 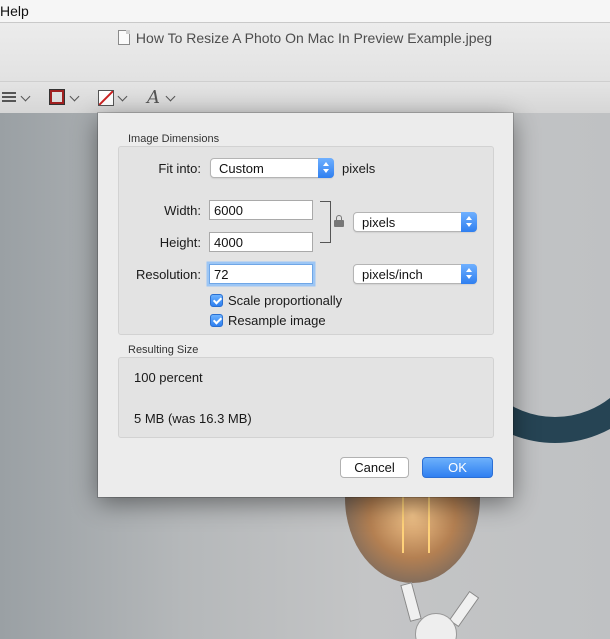 I want to click on fit-into-unit: pixels, so click(x=359, y=168).